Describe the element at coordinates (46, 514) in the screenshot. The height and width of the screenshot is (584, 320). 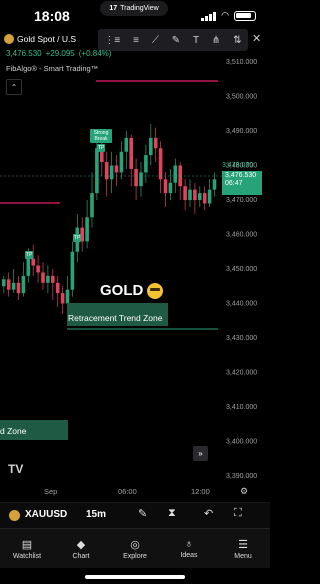
I see `symbol-button: XAUUSD` at that location.